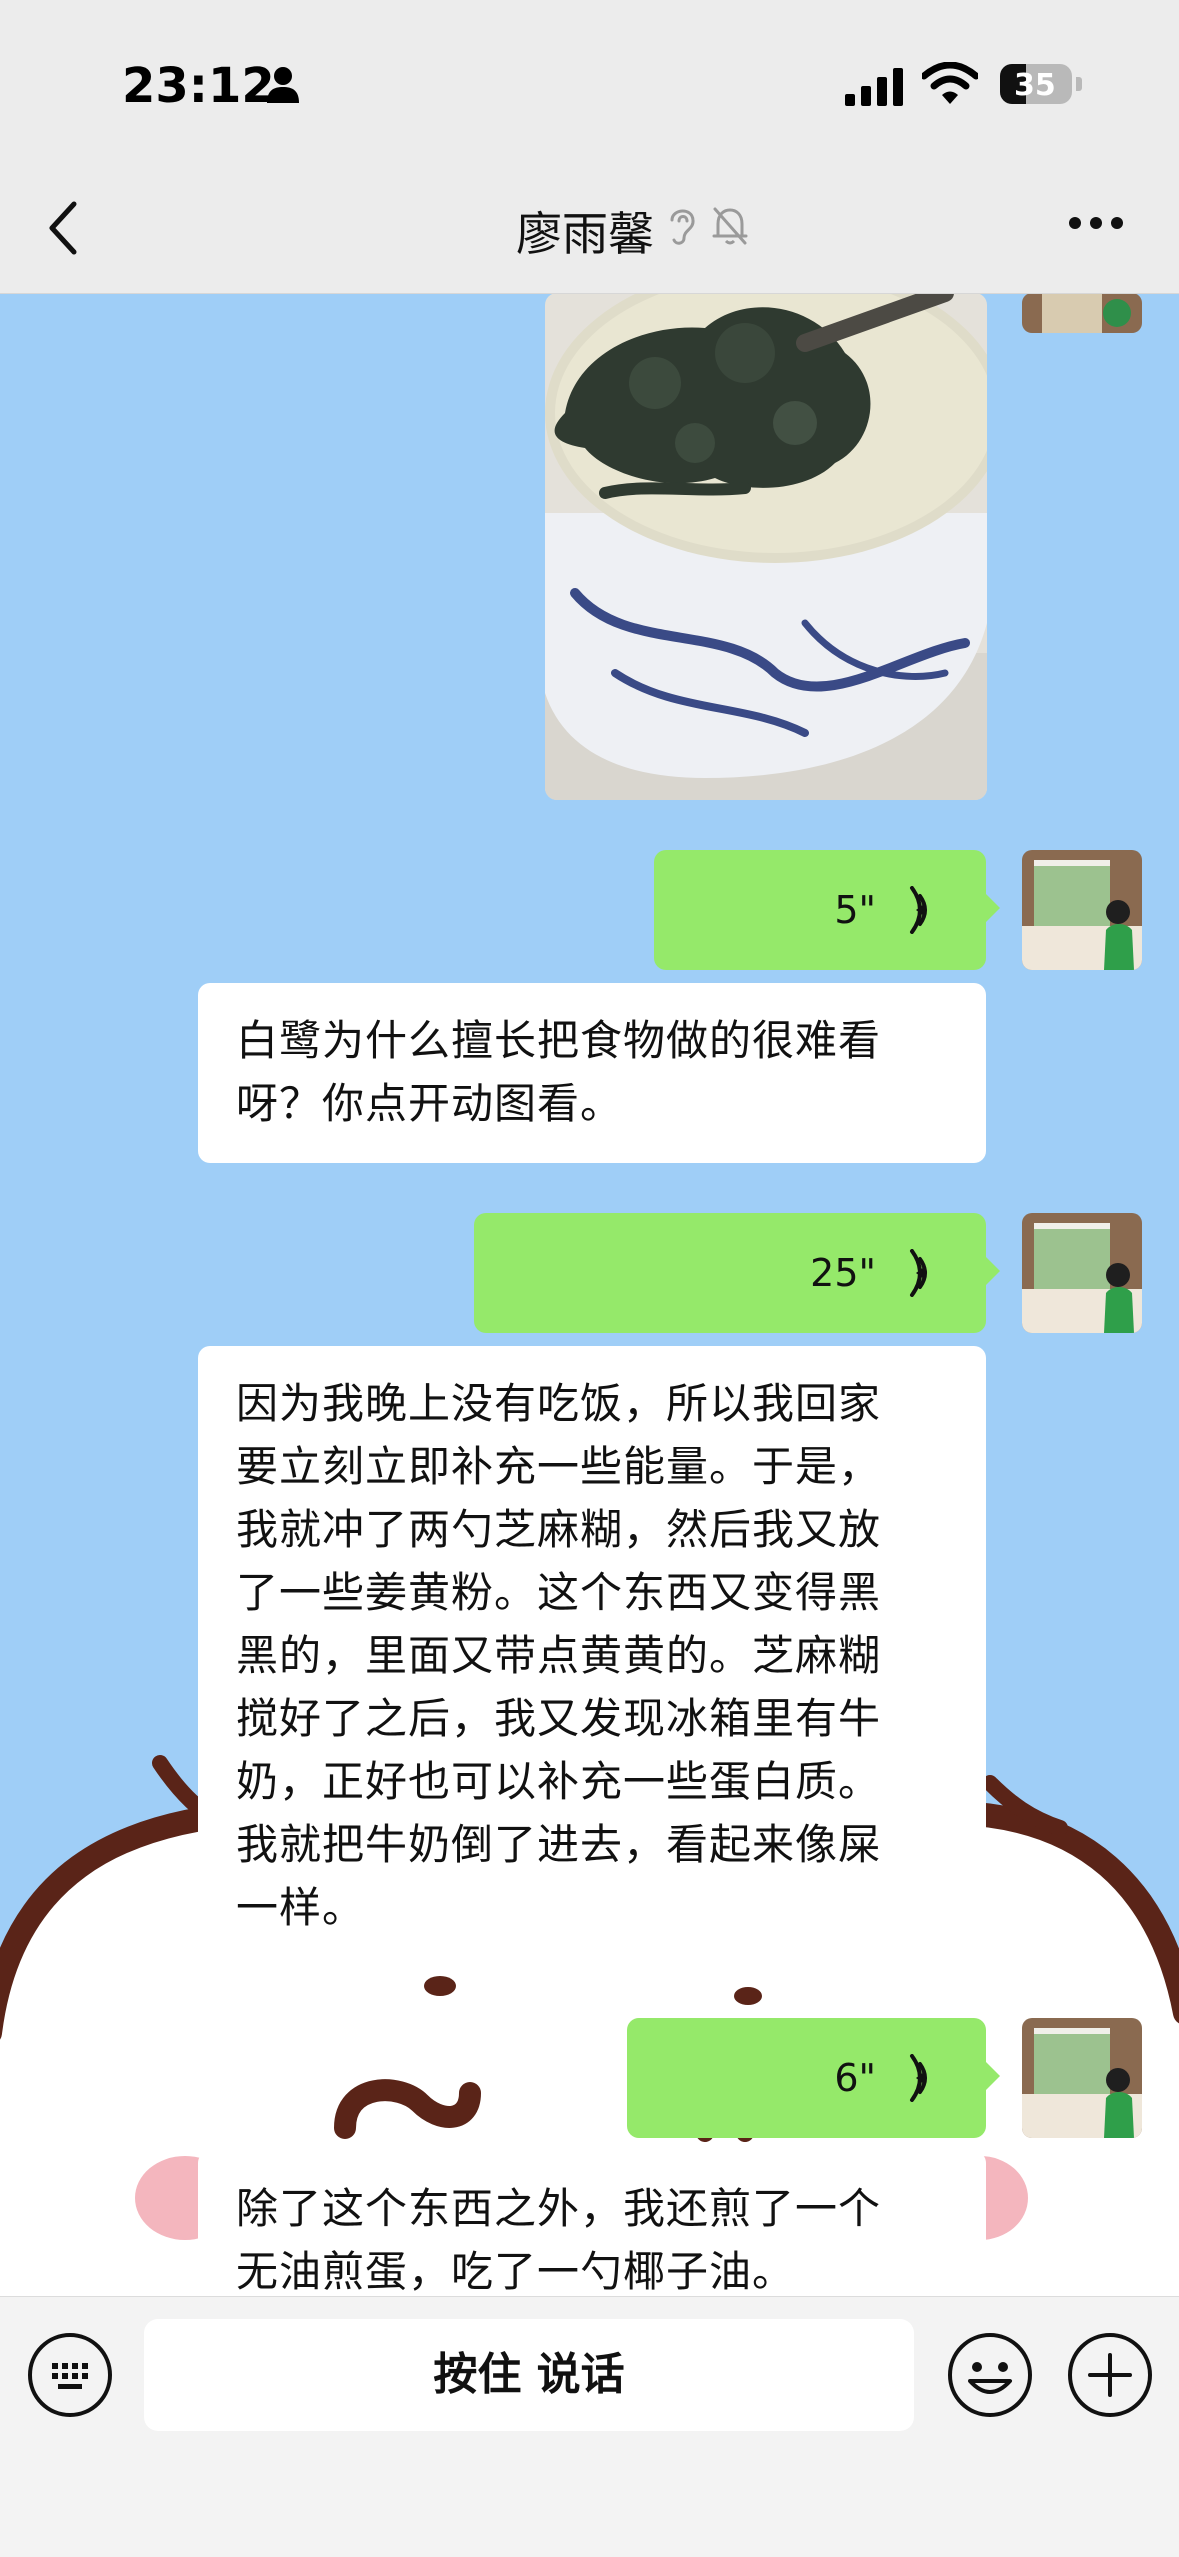 The width and height of the screenshot is (1179, 2557). Describe the element at coordinates (682, 227) in the screenshot. I see `ear-icon` at that location.